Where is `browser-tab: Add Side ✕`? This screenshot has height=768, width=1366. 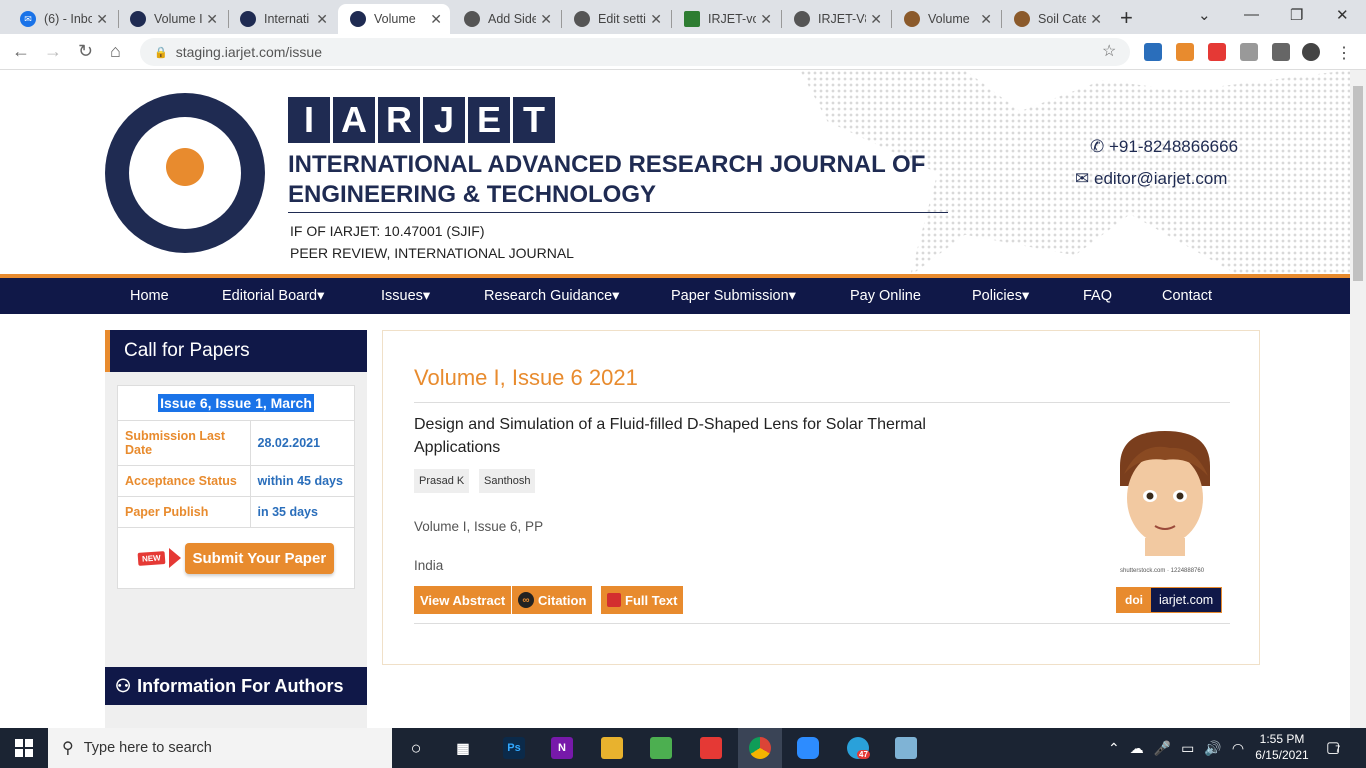
browser-tab: Add Side ✕ is located at coordinates (506, 19).